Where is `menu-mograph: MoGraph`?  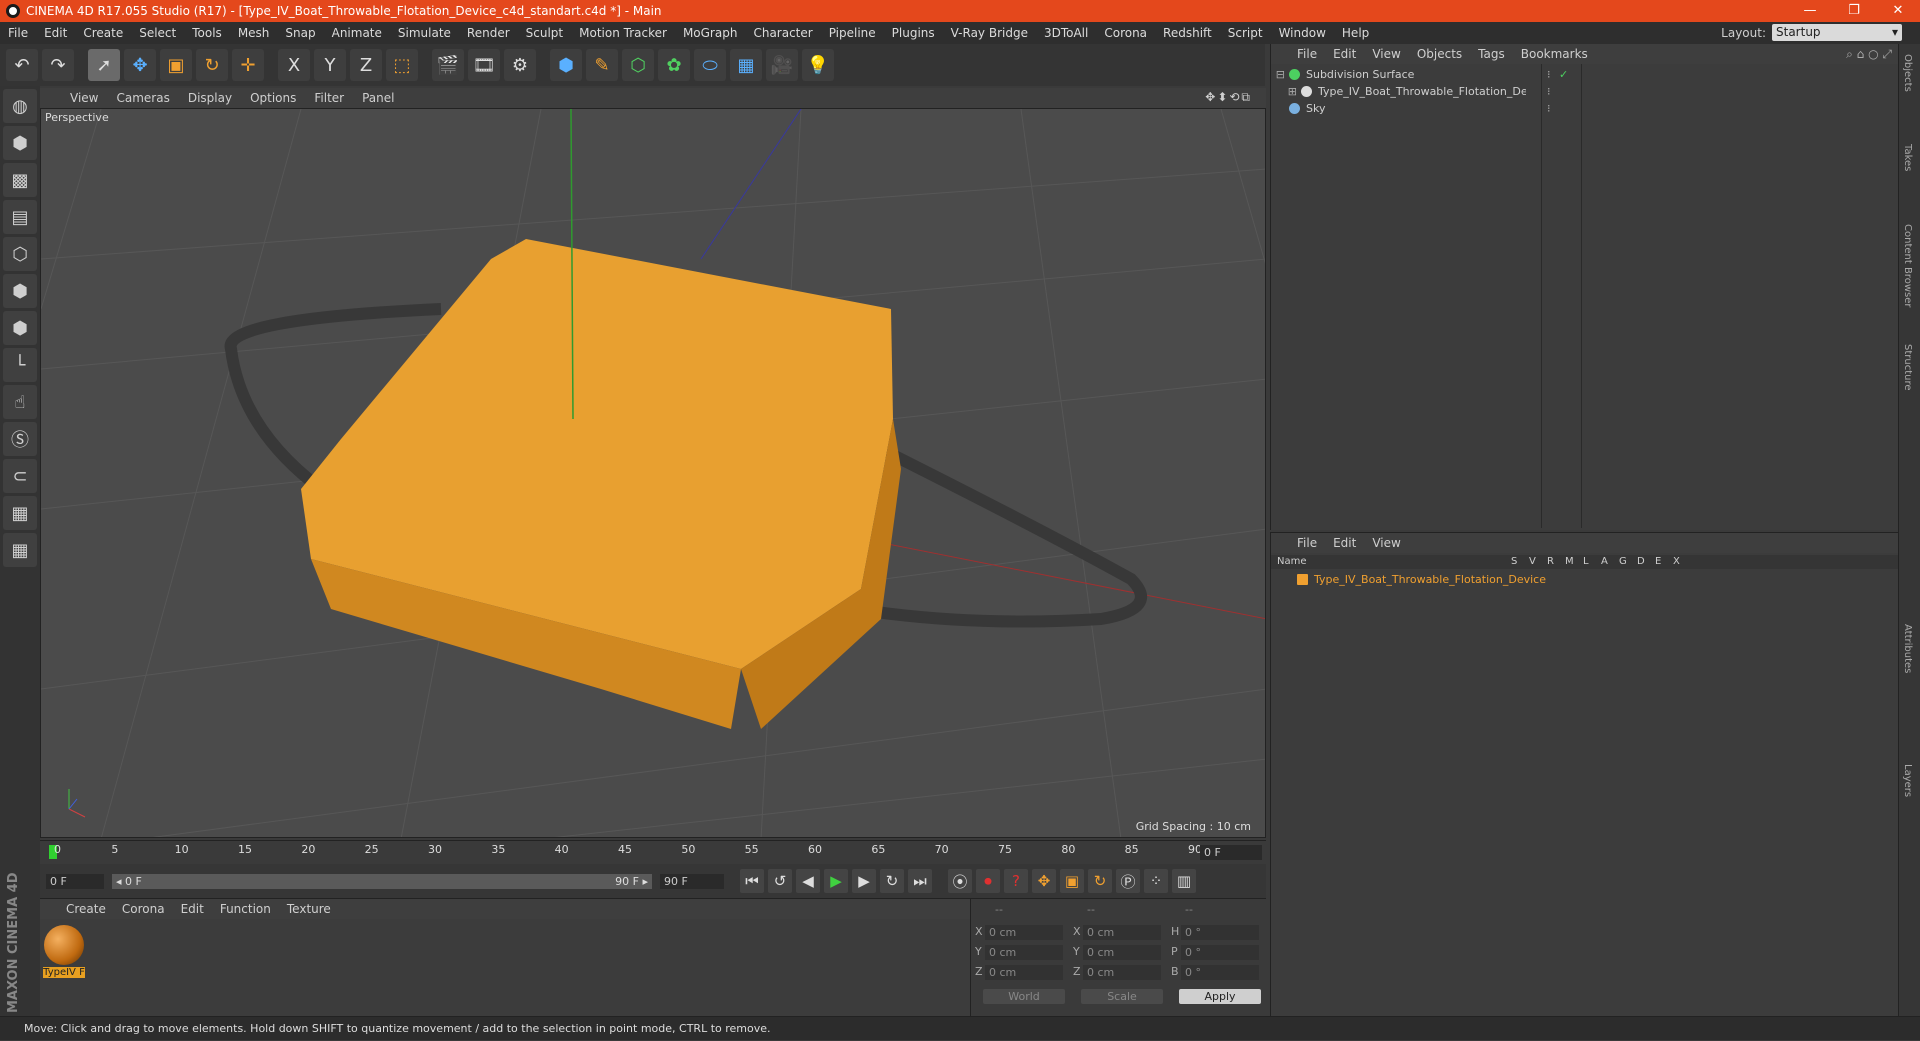
menu-mograph: MoGraph is located at coordinates (710, 33).